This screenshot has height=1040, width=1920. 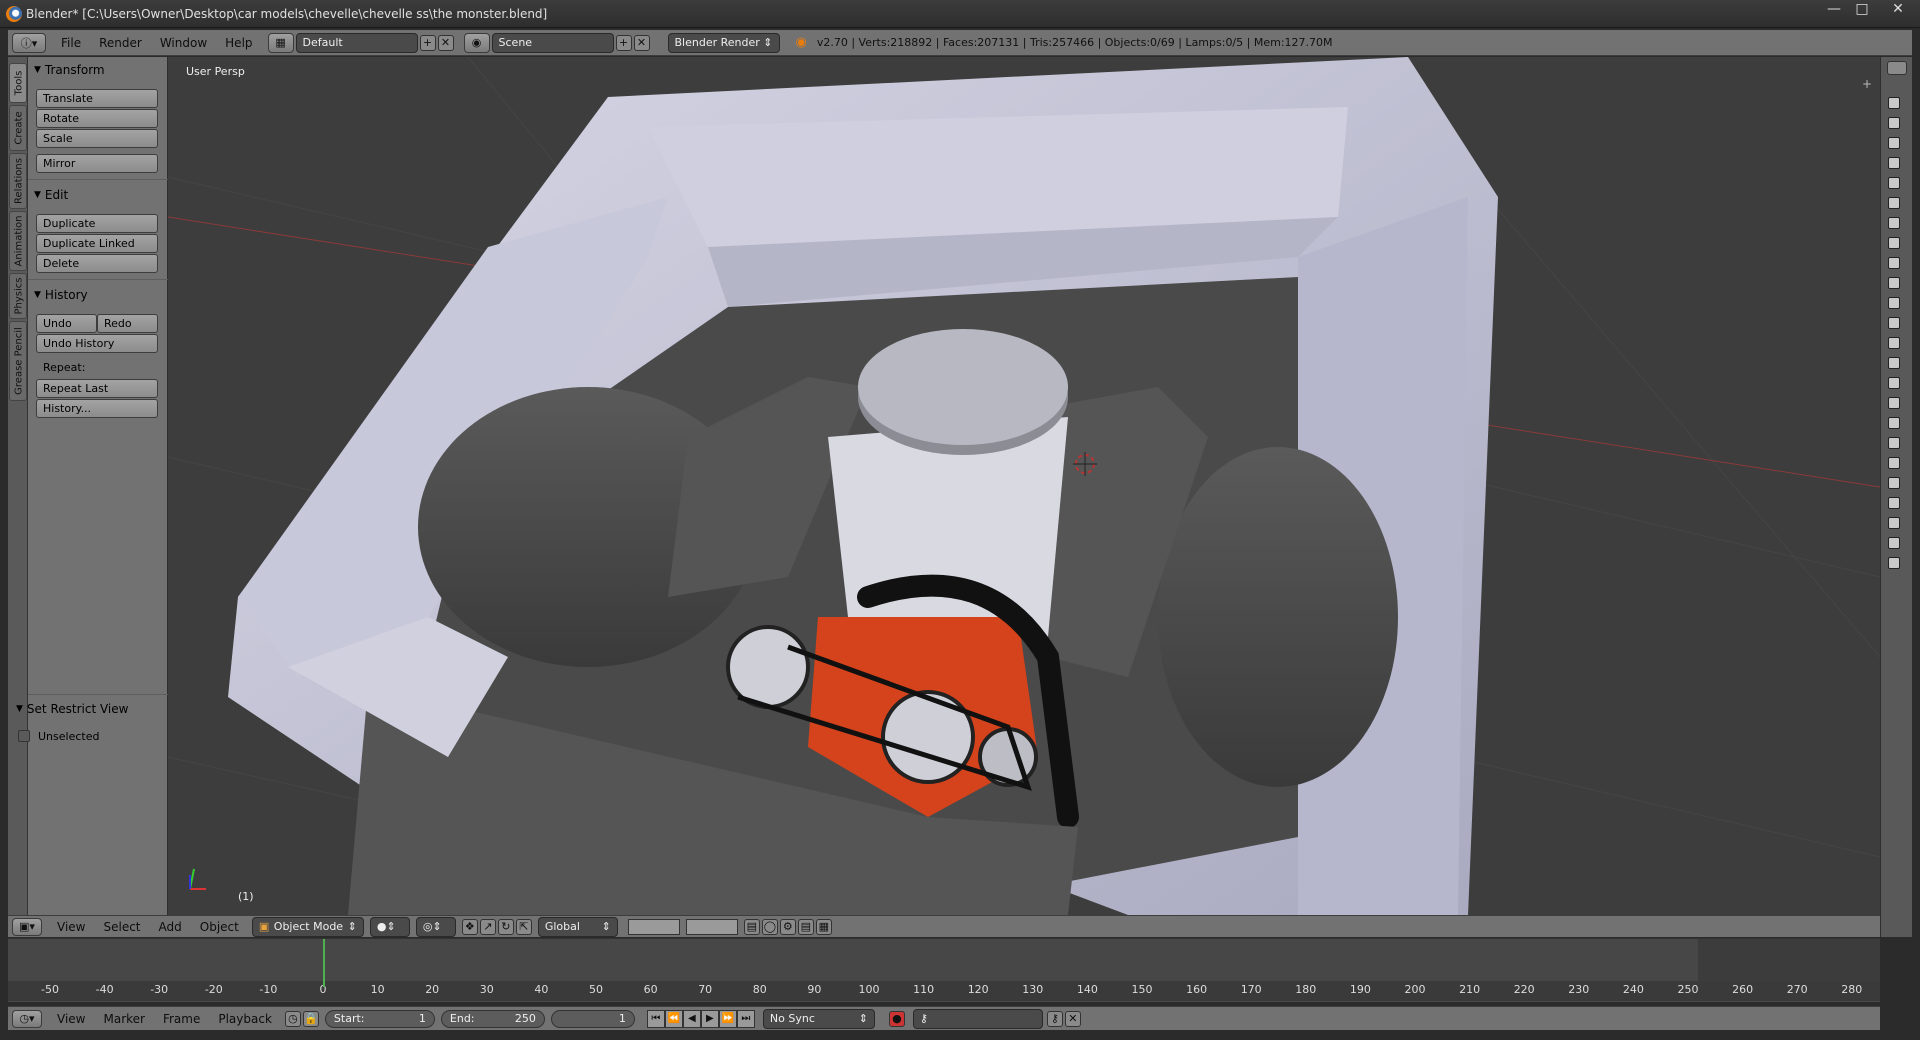 What do you see at coordinates (245, 1019) in the screenshot?
I see `playback-menu: Playback` at bounding box center [245, 1019].